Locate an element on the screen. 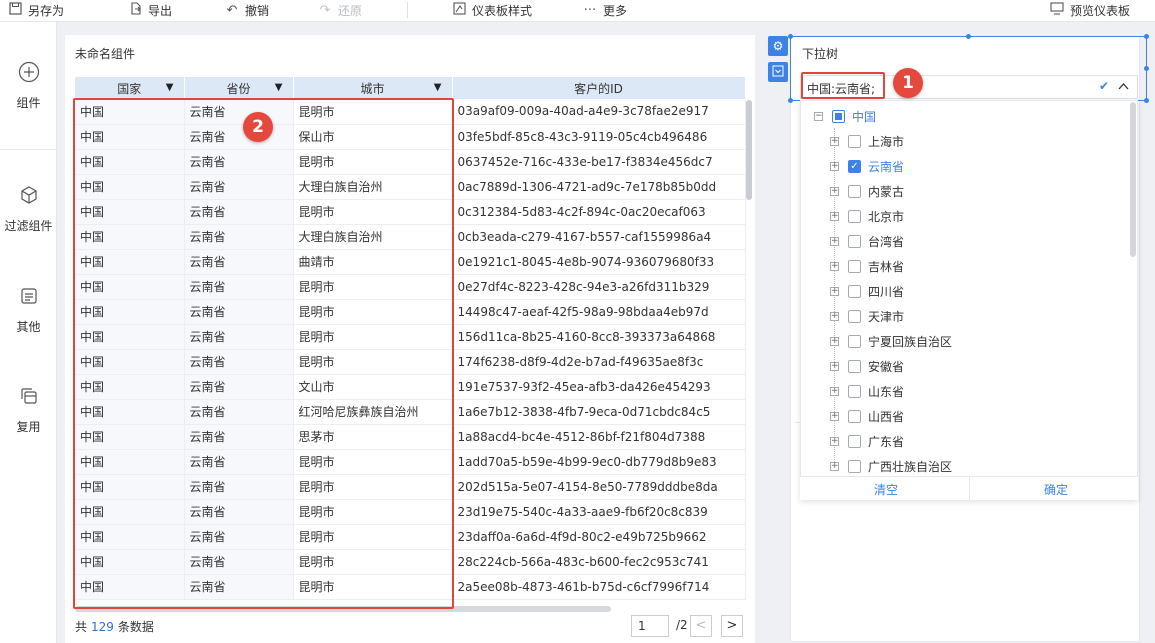 This screenshot has width=1155, height=643. column-header-city: 城市 ▼ is located at coordinates (373, 88).